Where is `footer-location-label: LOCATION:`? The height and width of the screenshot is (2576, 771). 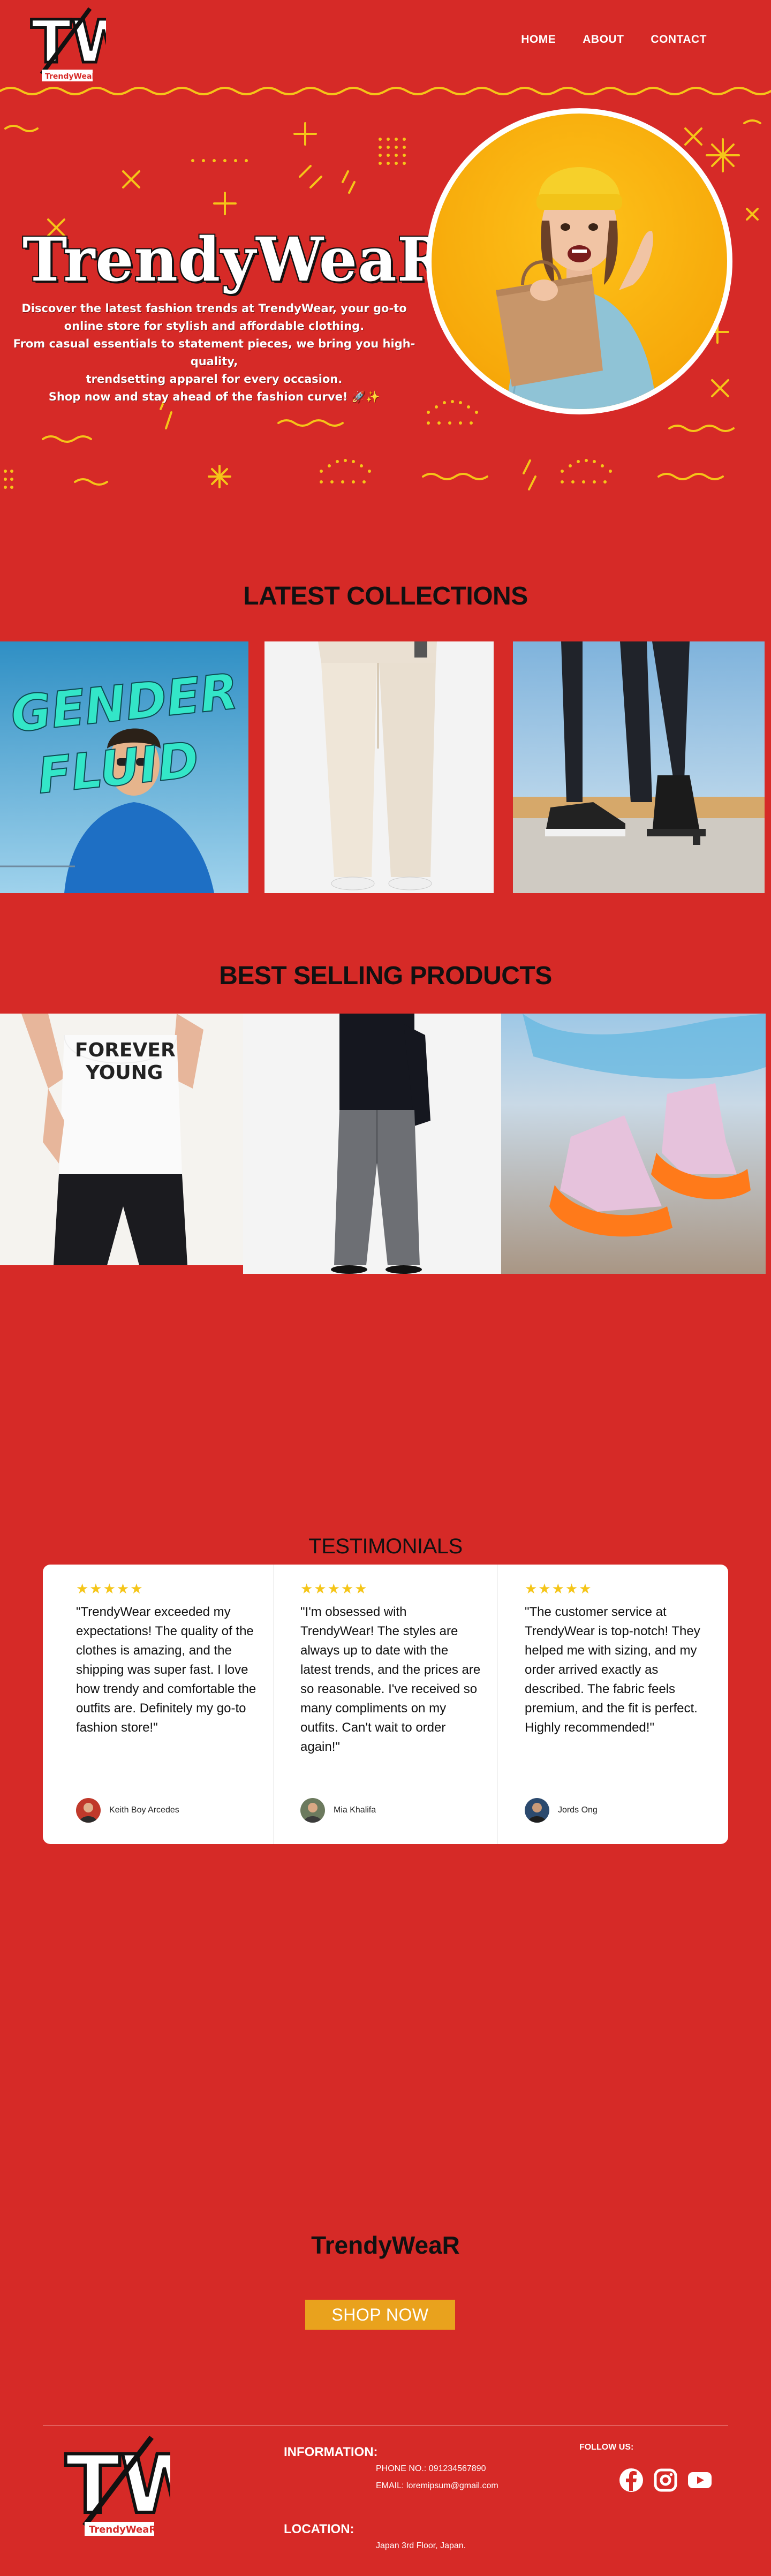
footer-location-label: LOCATION: is located at coordinates (319, 2529).